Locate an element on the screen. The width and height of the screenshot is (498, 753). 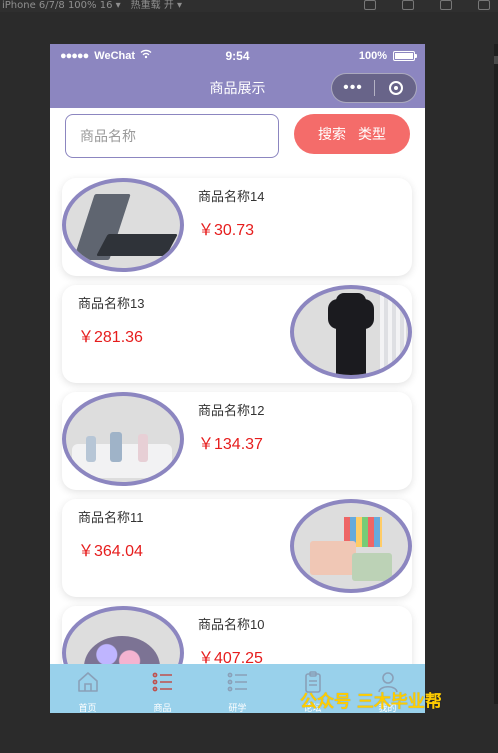
status-bar: ●●●●● WeChat 9:54 100% is located at coordinates (237, 56).